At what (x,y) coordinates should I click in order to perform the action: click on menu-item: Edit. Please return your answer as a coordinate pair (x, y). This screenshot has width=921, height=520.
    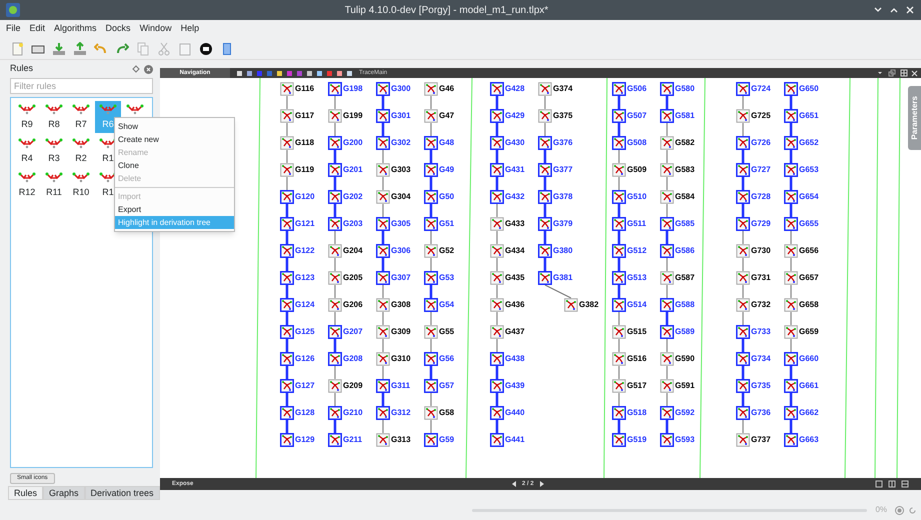
    Looking at the image, I should click on (38, 29).